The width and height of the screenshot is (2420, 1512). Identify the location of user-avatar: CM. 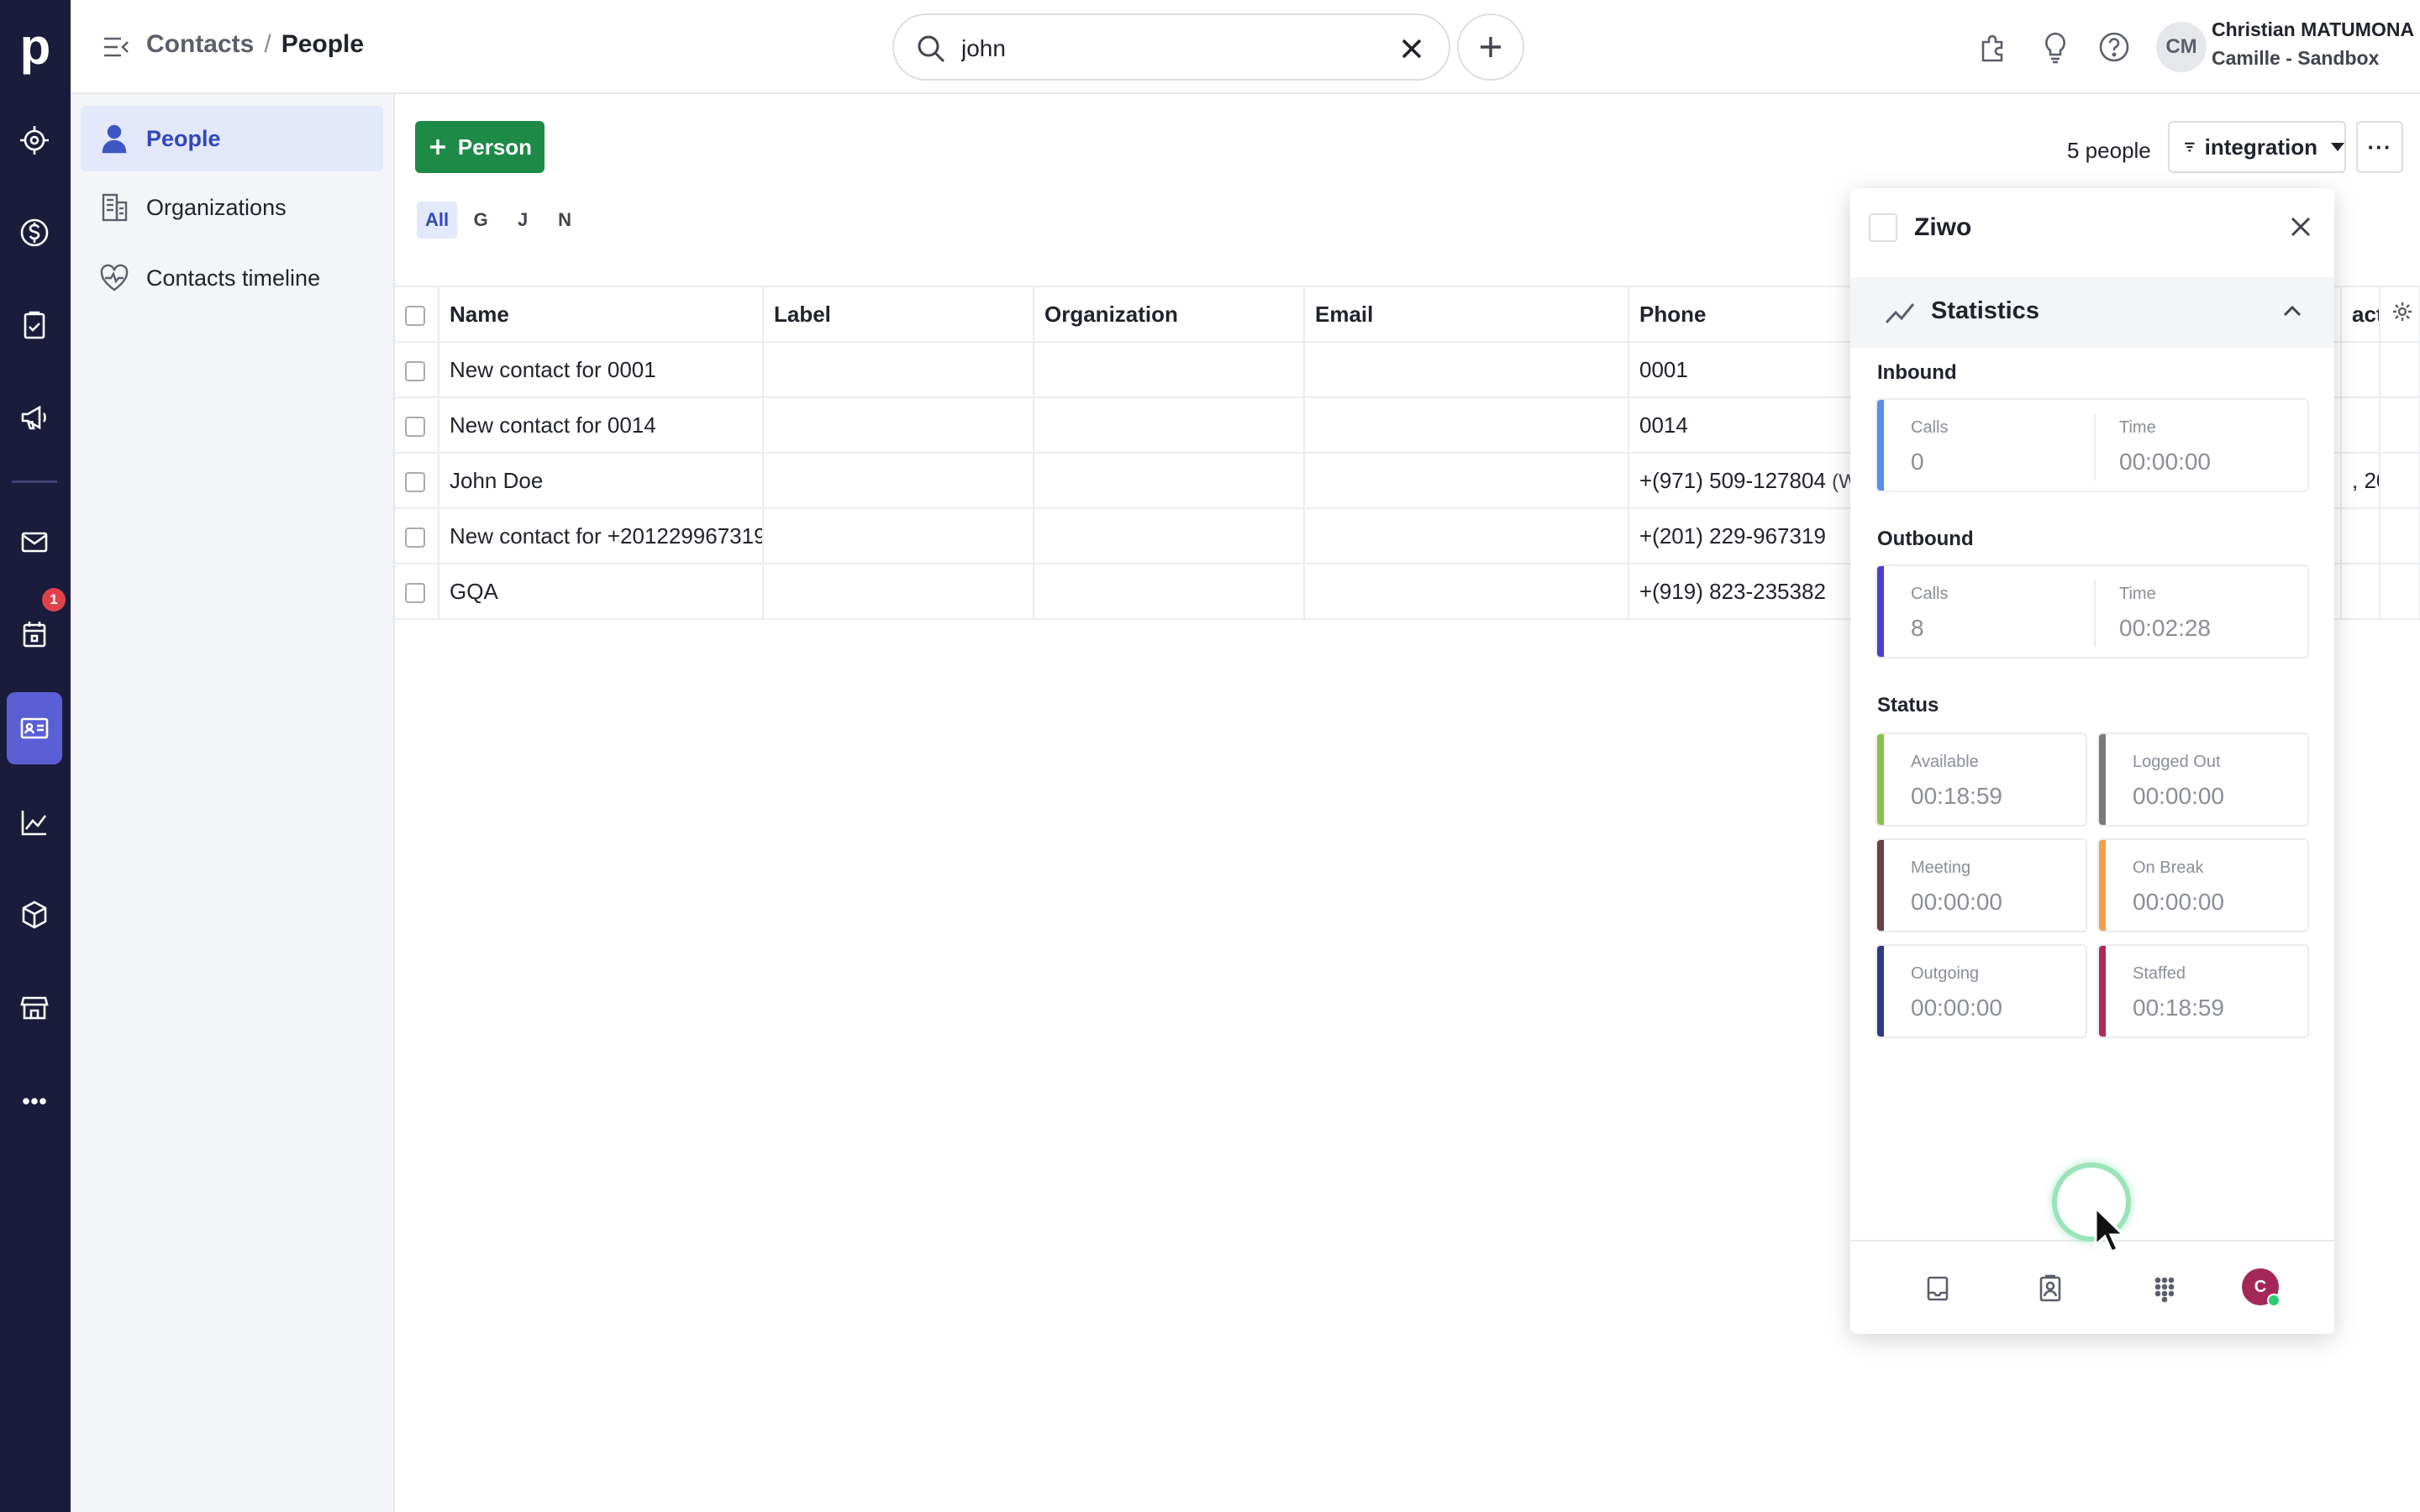
(2181, 47).